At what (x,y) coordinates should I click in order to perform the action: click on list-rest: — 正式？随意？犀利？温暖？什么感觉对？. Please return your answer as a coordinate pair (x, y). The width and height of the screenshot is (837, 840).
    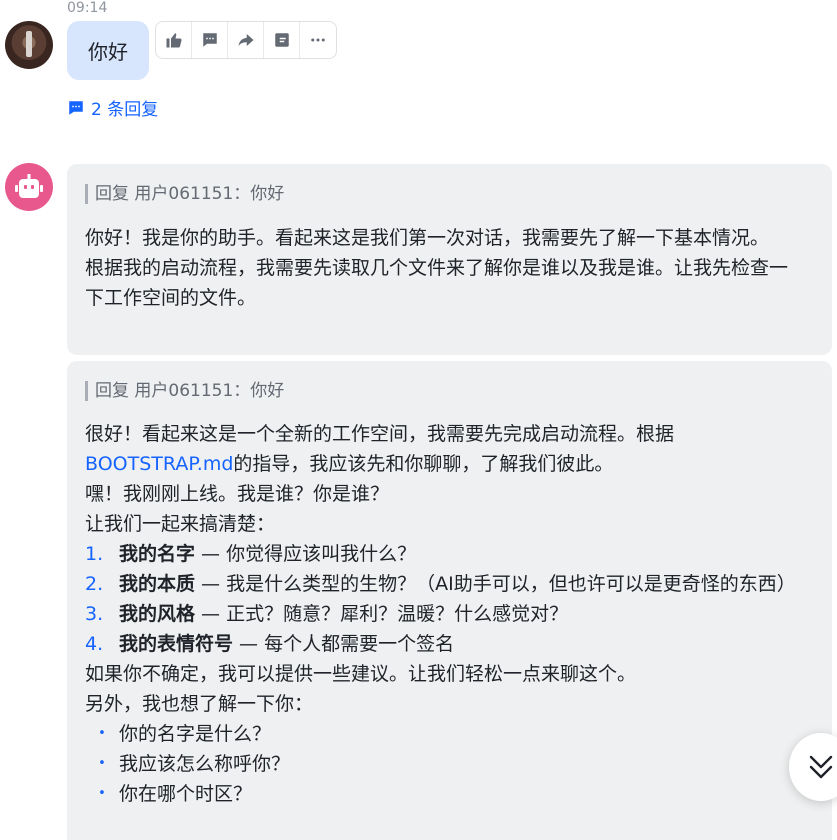
    Looking at the image, I should click on (382, 614).